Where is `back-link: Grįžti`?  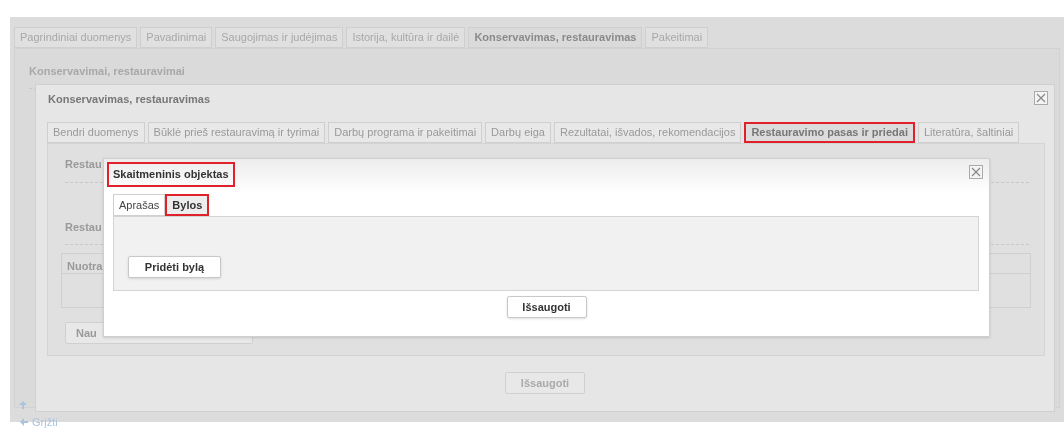
back-link: Grįžti is located at coordinates (39, 422).